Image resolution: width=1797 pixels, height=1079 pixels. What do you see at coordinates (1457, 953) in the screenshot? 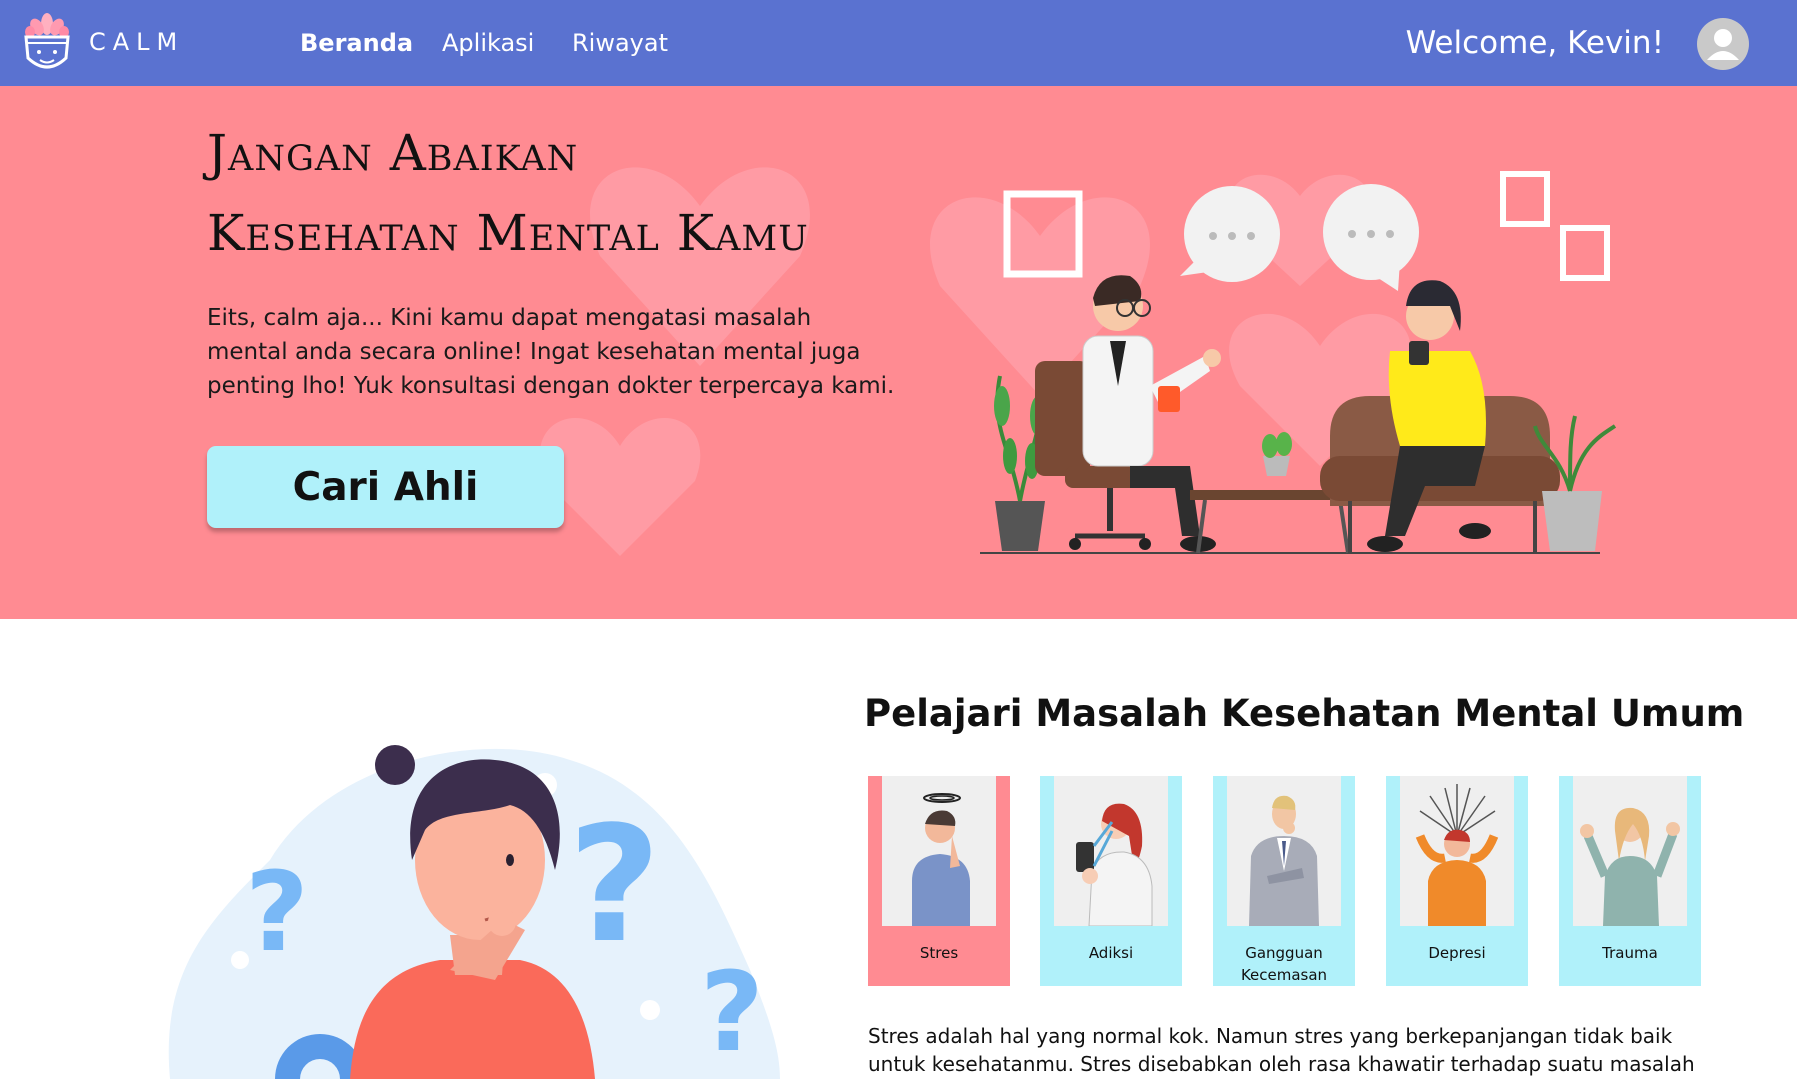
I see `card-label-depresi: Depresi` at bounding box center [1457, 953].